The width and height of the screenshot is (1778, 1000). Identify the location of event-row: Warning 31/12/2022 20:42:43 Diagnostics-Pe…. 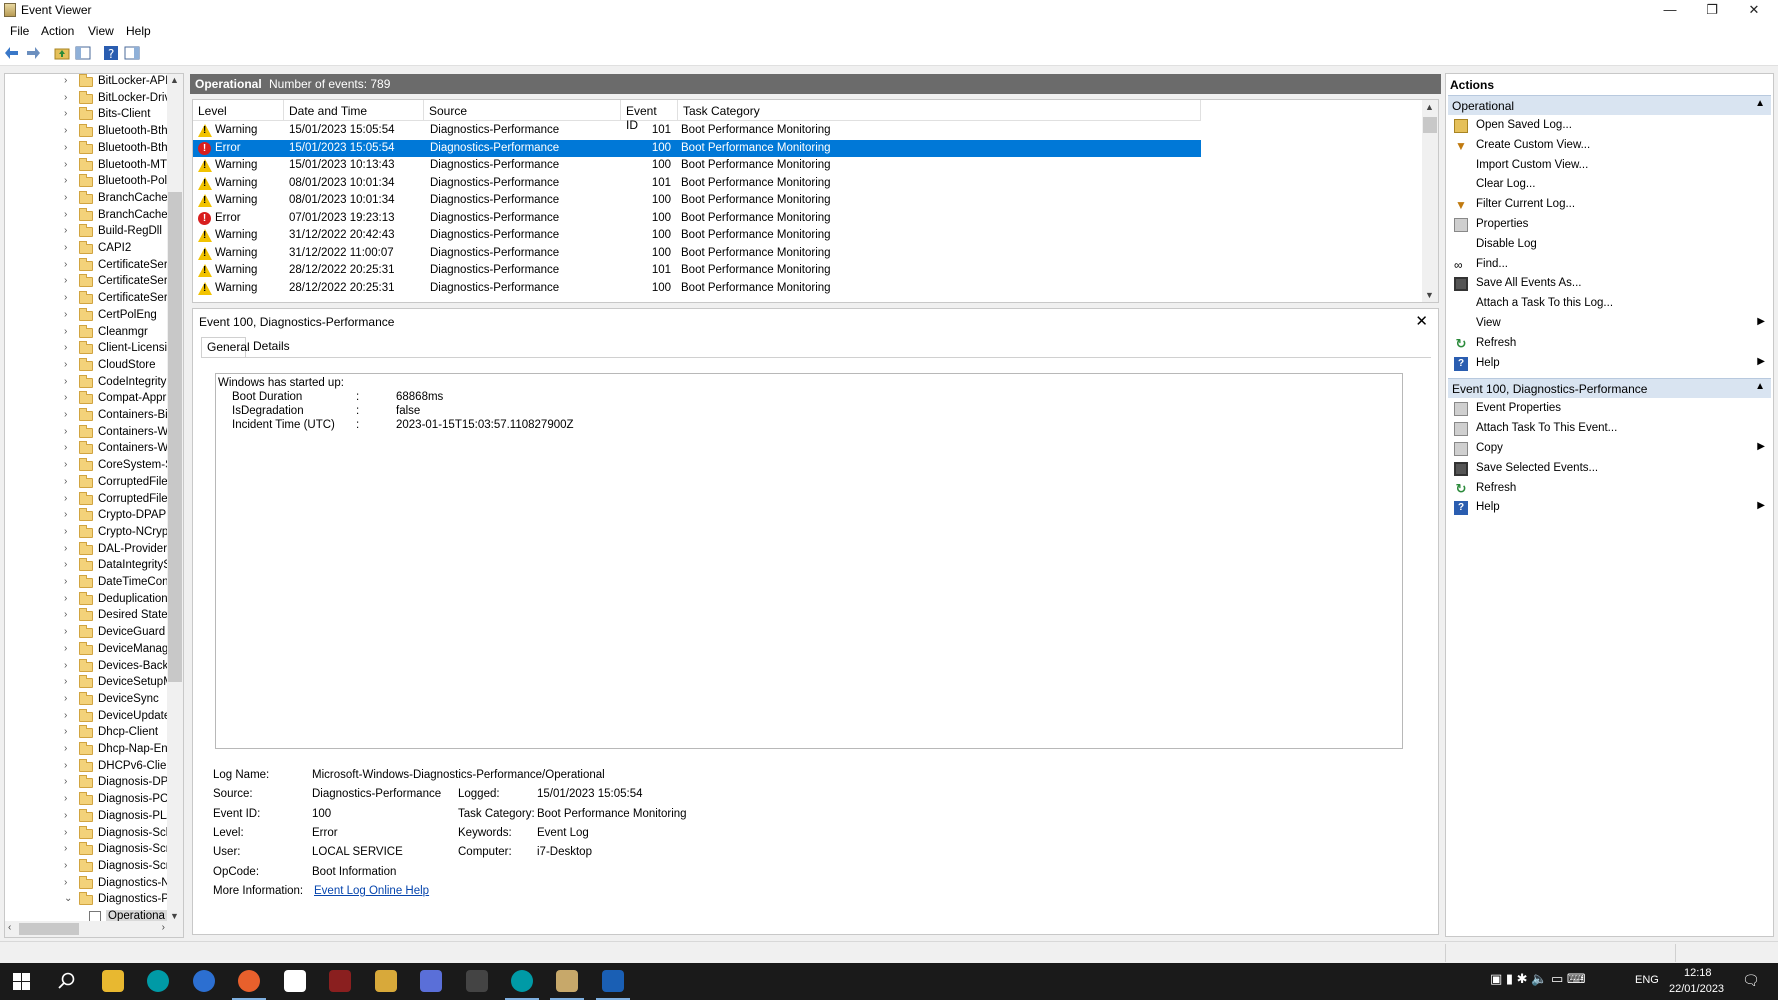
(697, 236).